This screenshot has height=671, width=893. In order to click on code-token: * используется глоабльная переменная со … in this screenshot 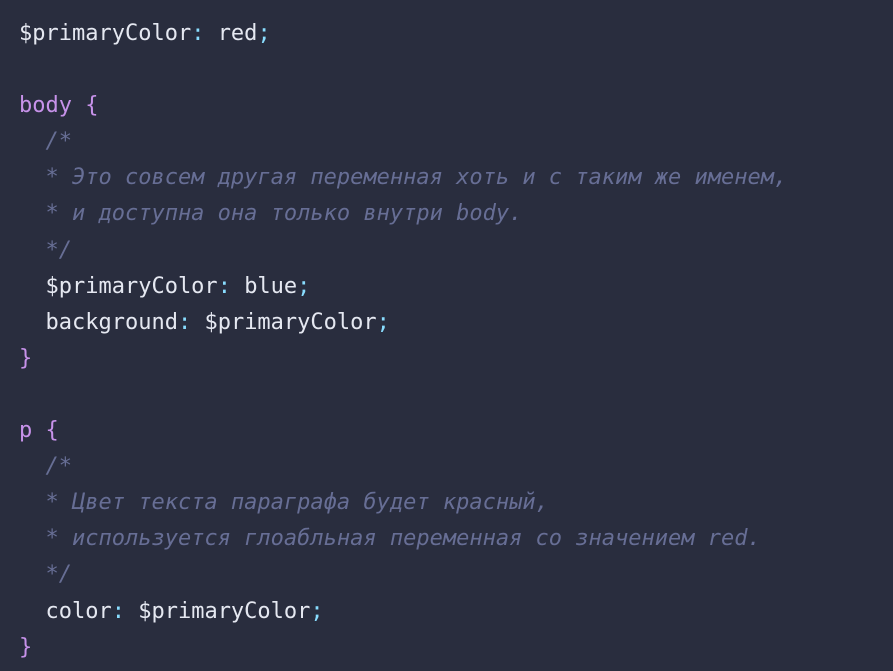, I will do `click(390, 539)`.